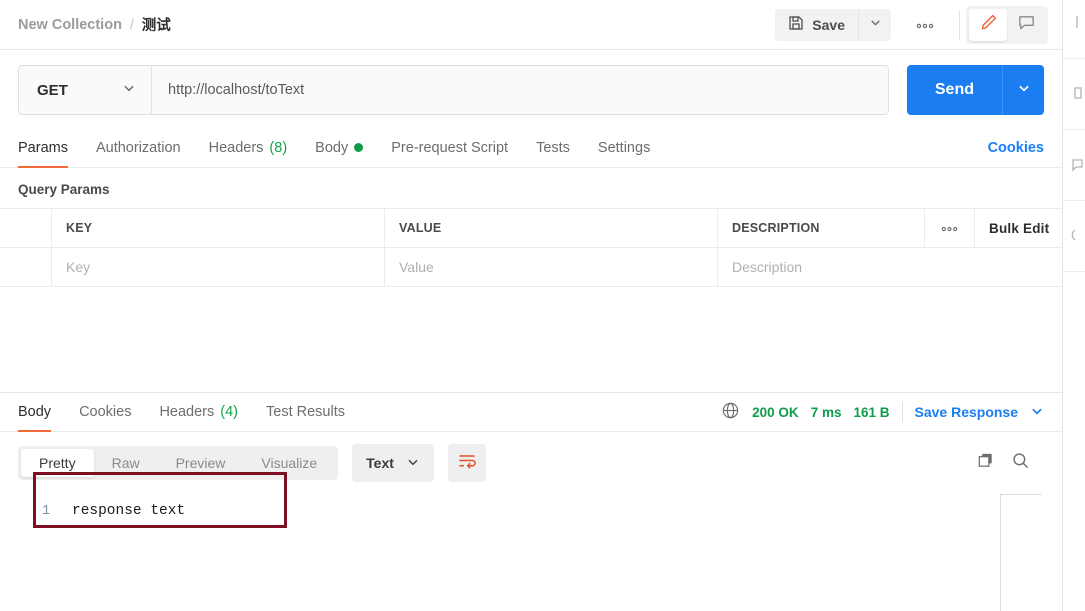 The width and height of the screenshot is (1085, 611). I want to click on code-icon, so click(1077, 236).